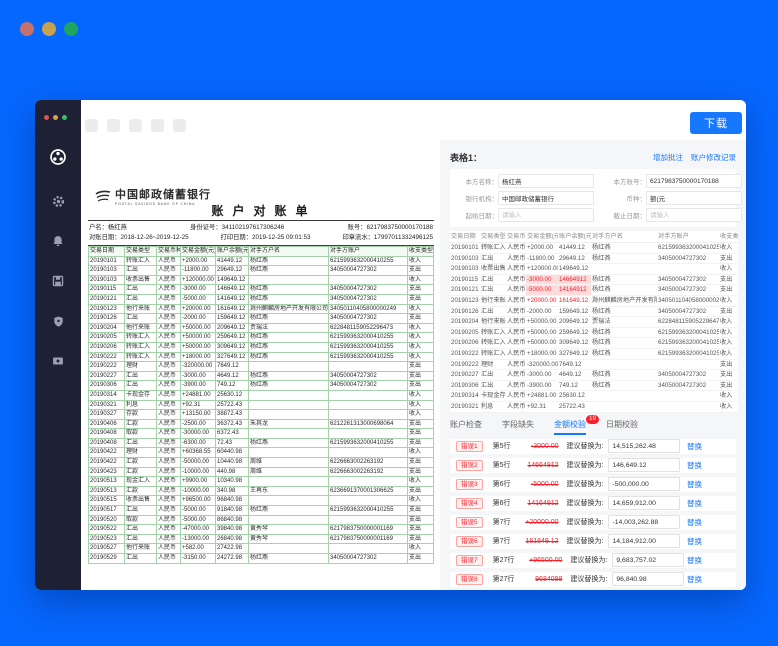 This screenshot has width=778, height=646. I want to click on download-button: 下载, so click(716, 123).